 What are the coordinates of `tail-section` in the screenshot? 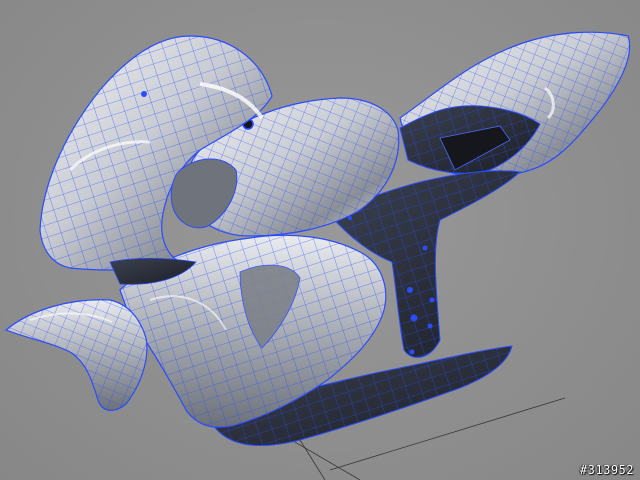 It's located at (515, 104).